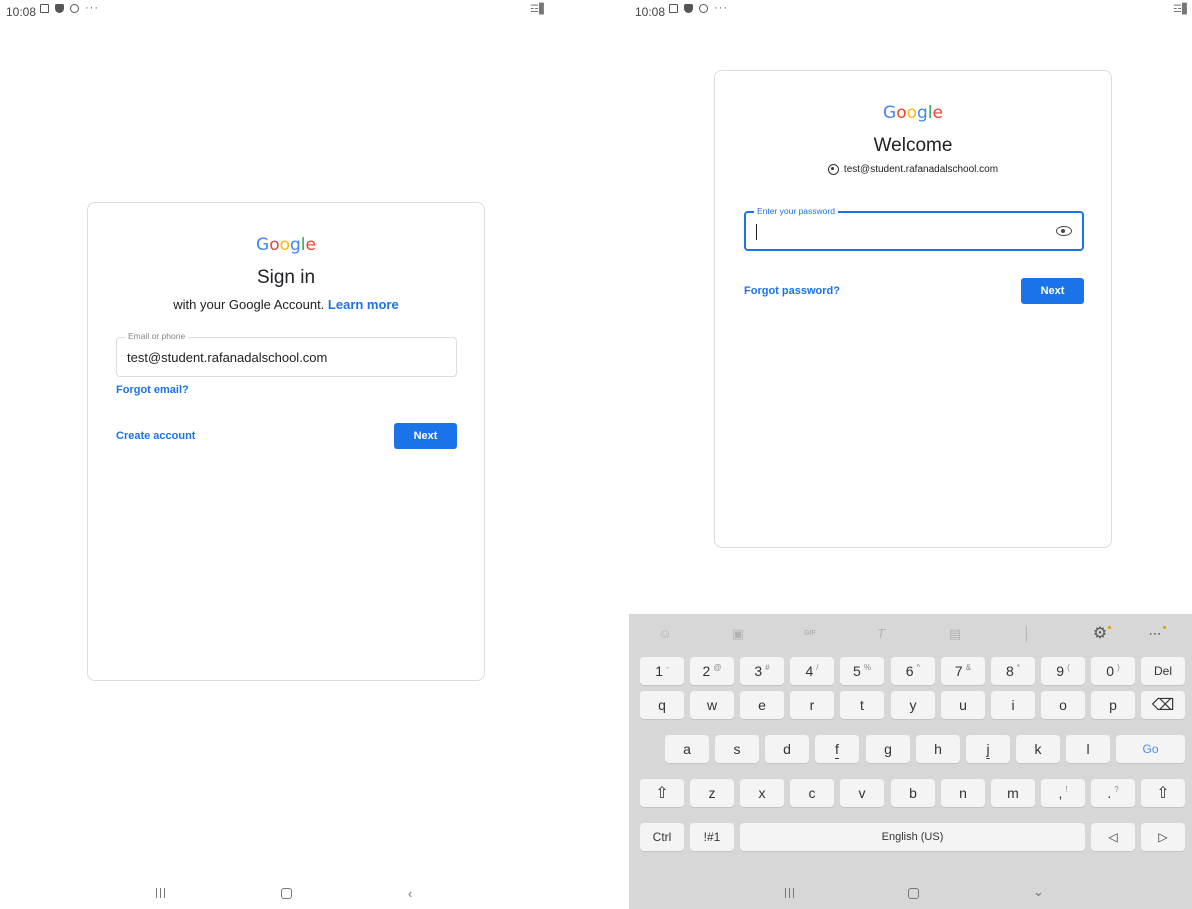 Image resolution: width=1192 pixels, height=909 pixels. I want to click on key-k: k, so click(1038, 749).